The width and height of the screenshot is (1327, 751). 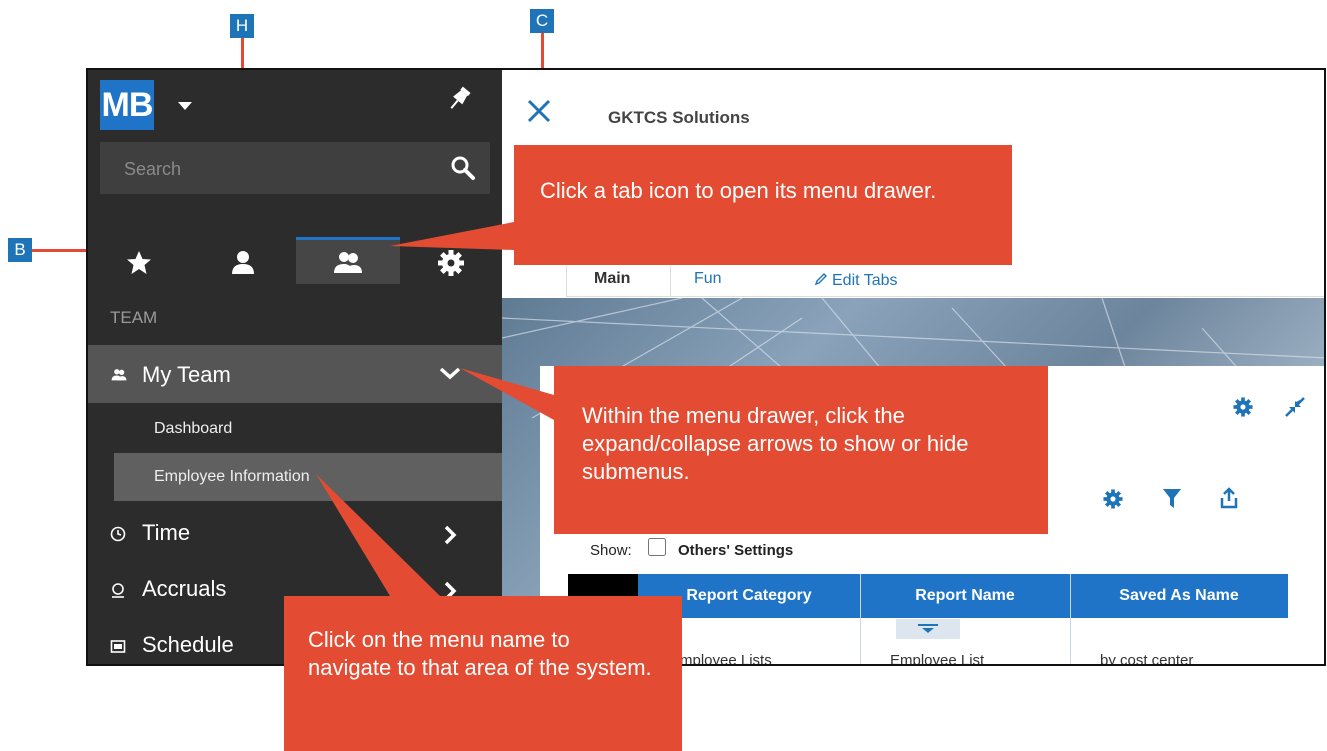 What do you see at coordinates (507, 394) in the screenshot?
I see `pointer-expand` at bounding box center [507, 394].